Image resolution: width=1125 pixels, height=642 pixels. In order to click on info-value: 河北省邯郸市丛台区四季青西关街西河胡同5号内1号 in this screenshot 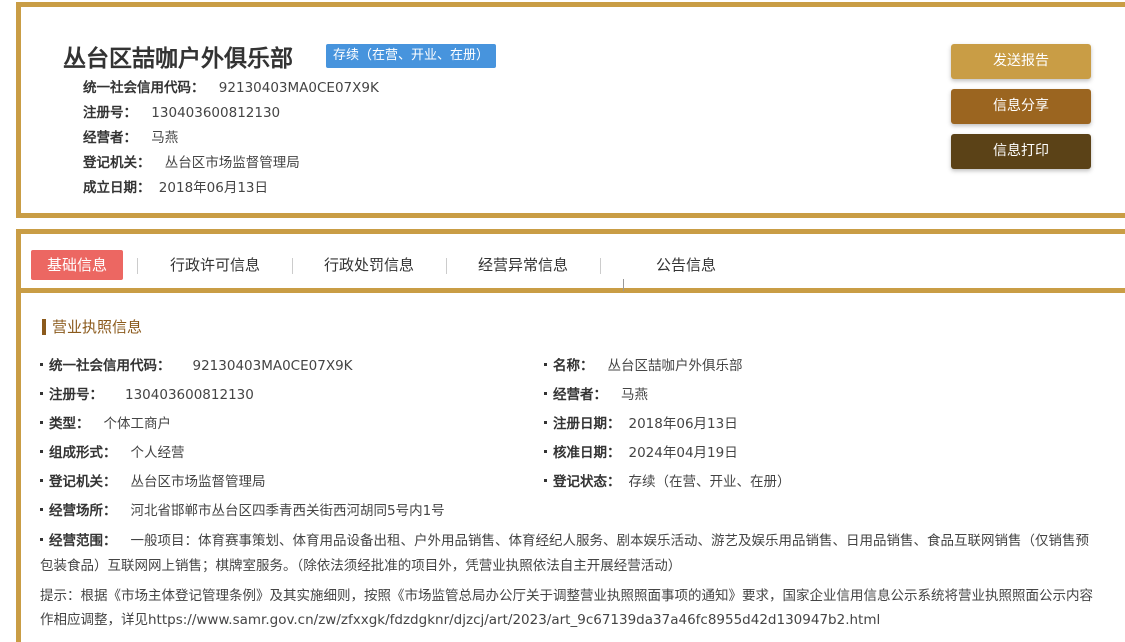, I will do `click(287, 511)`.